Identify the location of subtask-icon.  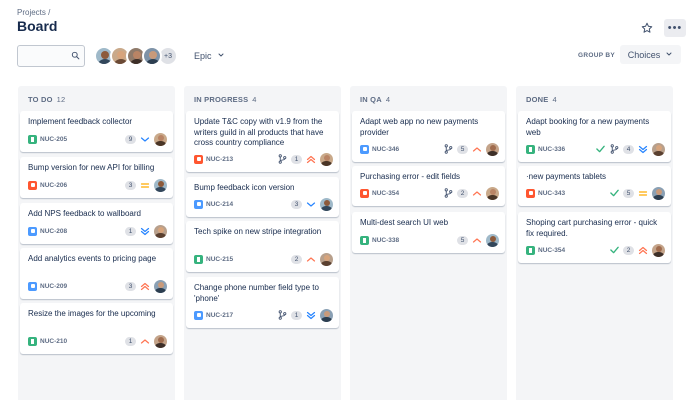
(32, 286).